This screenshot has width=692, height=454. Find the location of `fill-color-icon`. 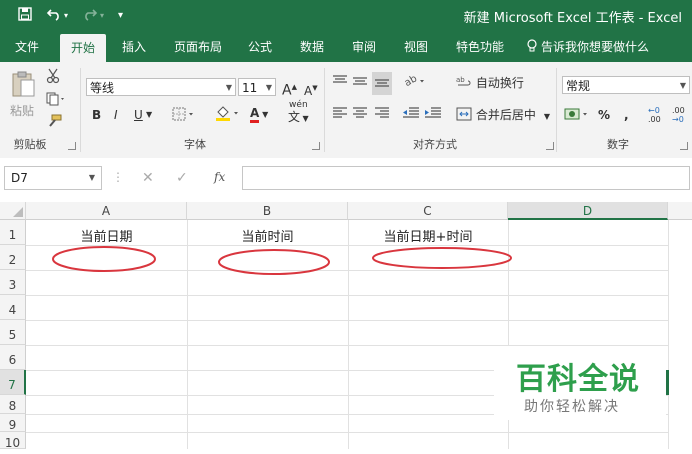

fill-color-icon is located at coordinates (228, 115).